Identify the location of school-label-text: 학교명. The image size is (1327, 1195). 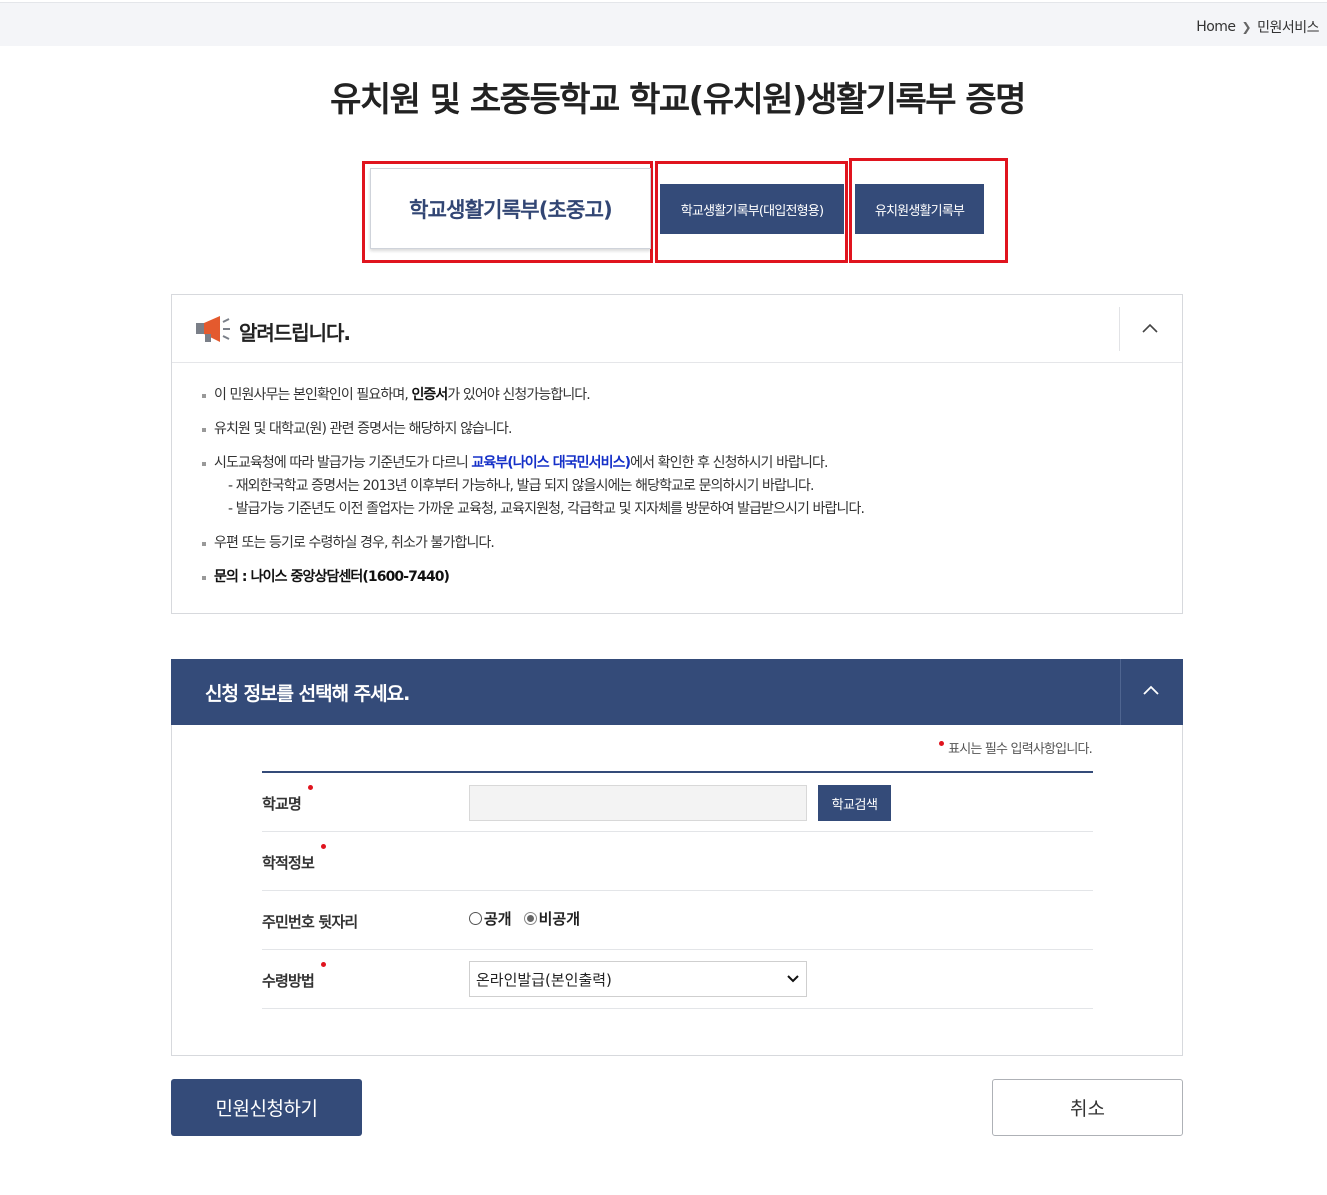
(282, 804).